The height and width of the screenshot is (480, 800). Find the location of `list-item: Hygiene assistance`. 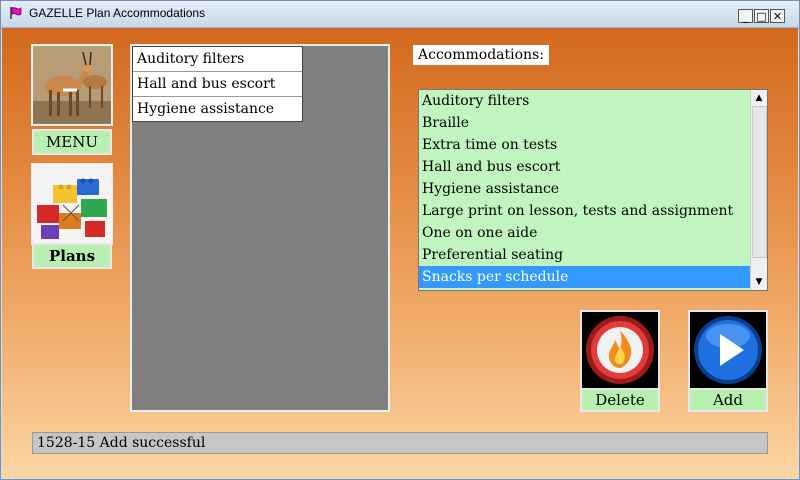

list-item: Hygiene assistance is located at coordinates (593, 189).